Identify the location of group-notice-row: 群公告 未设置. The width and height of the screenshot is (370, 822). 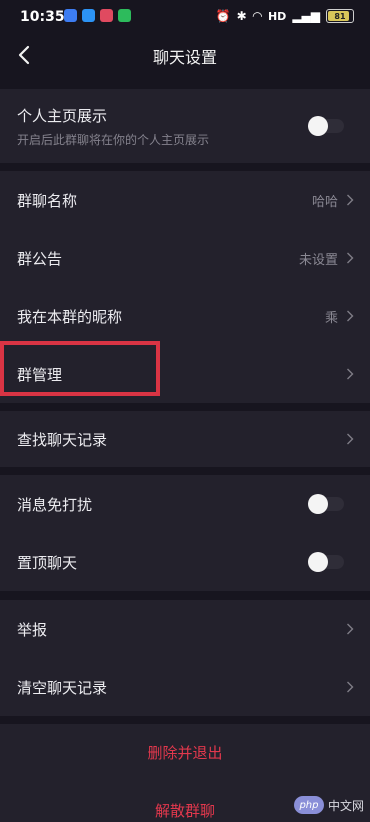
(185, 258).